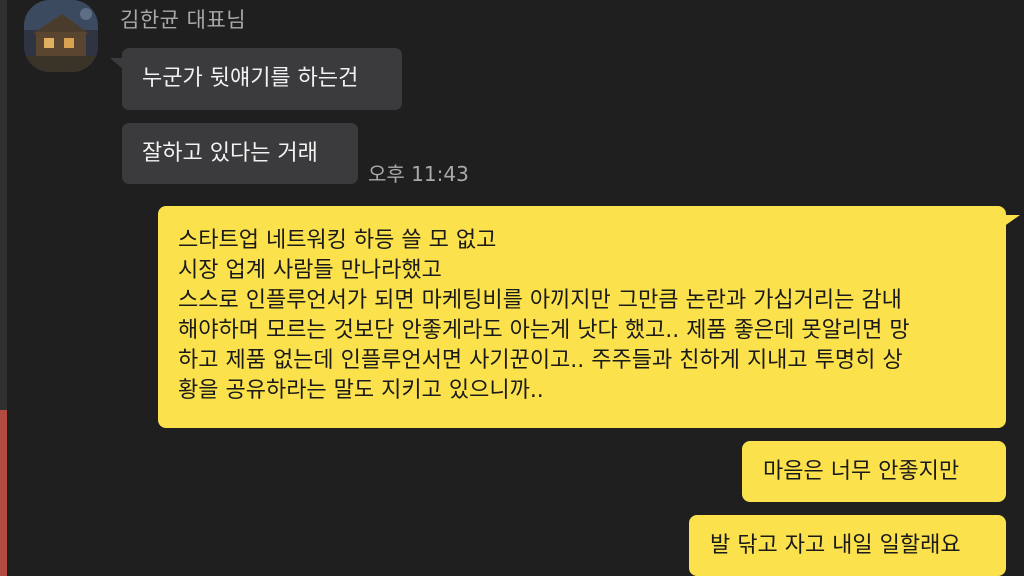  Describe the element at coordinates (835, 545) in the screenshot. I see `message-text: 발 닦고 자고 내일 일할래요` at that location.